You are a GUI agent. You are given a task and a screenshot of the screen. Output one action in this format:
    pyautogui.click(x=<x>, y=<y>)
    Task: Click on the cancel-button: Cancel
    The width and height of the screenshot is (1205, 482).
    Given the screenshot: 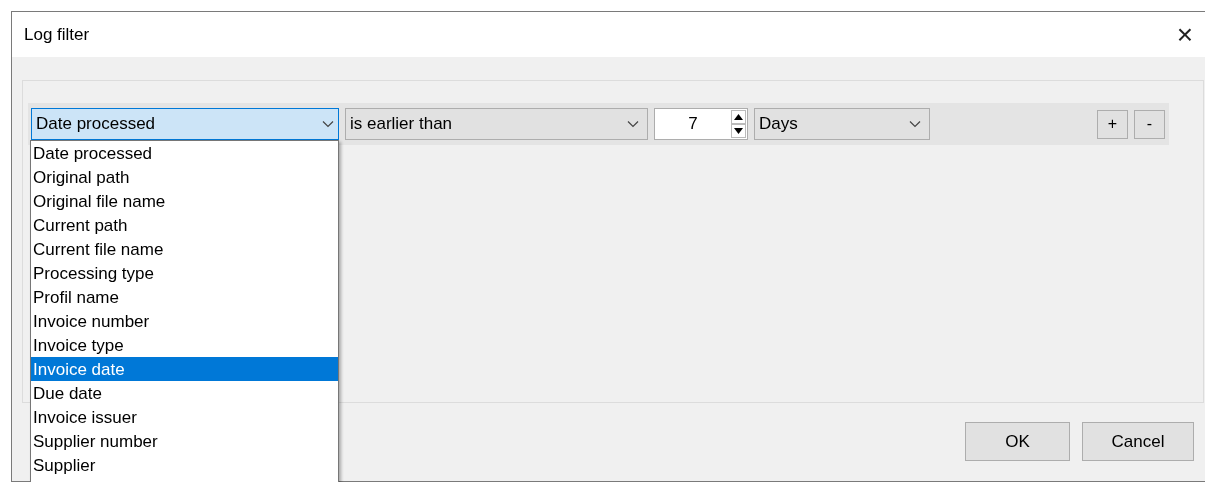 What is the action you would take?
    pyautogui.click(x=1138, y=441)
    